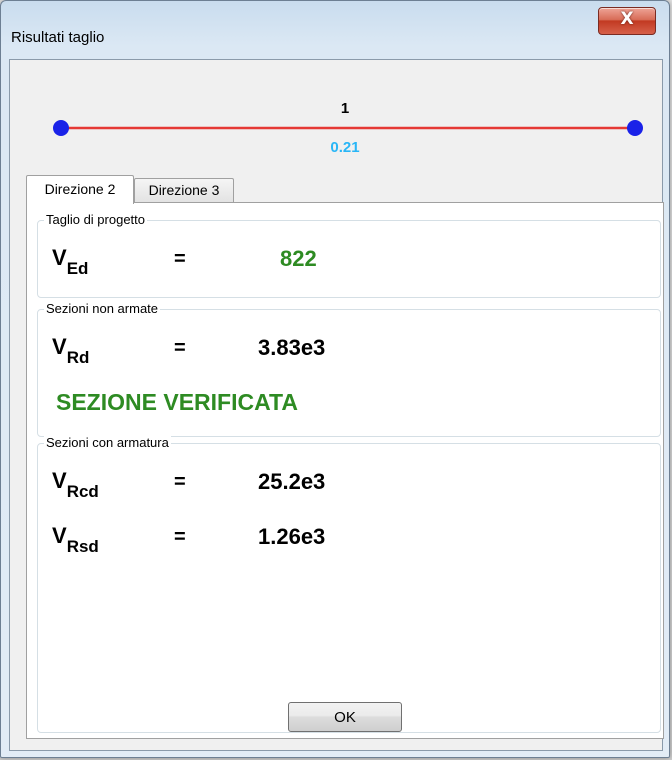 This screenshot has width=672, height=760. I want to click on segment-value: 0.21, so click(345, 147).